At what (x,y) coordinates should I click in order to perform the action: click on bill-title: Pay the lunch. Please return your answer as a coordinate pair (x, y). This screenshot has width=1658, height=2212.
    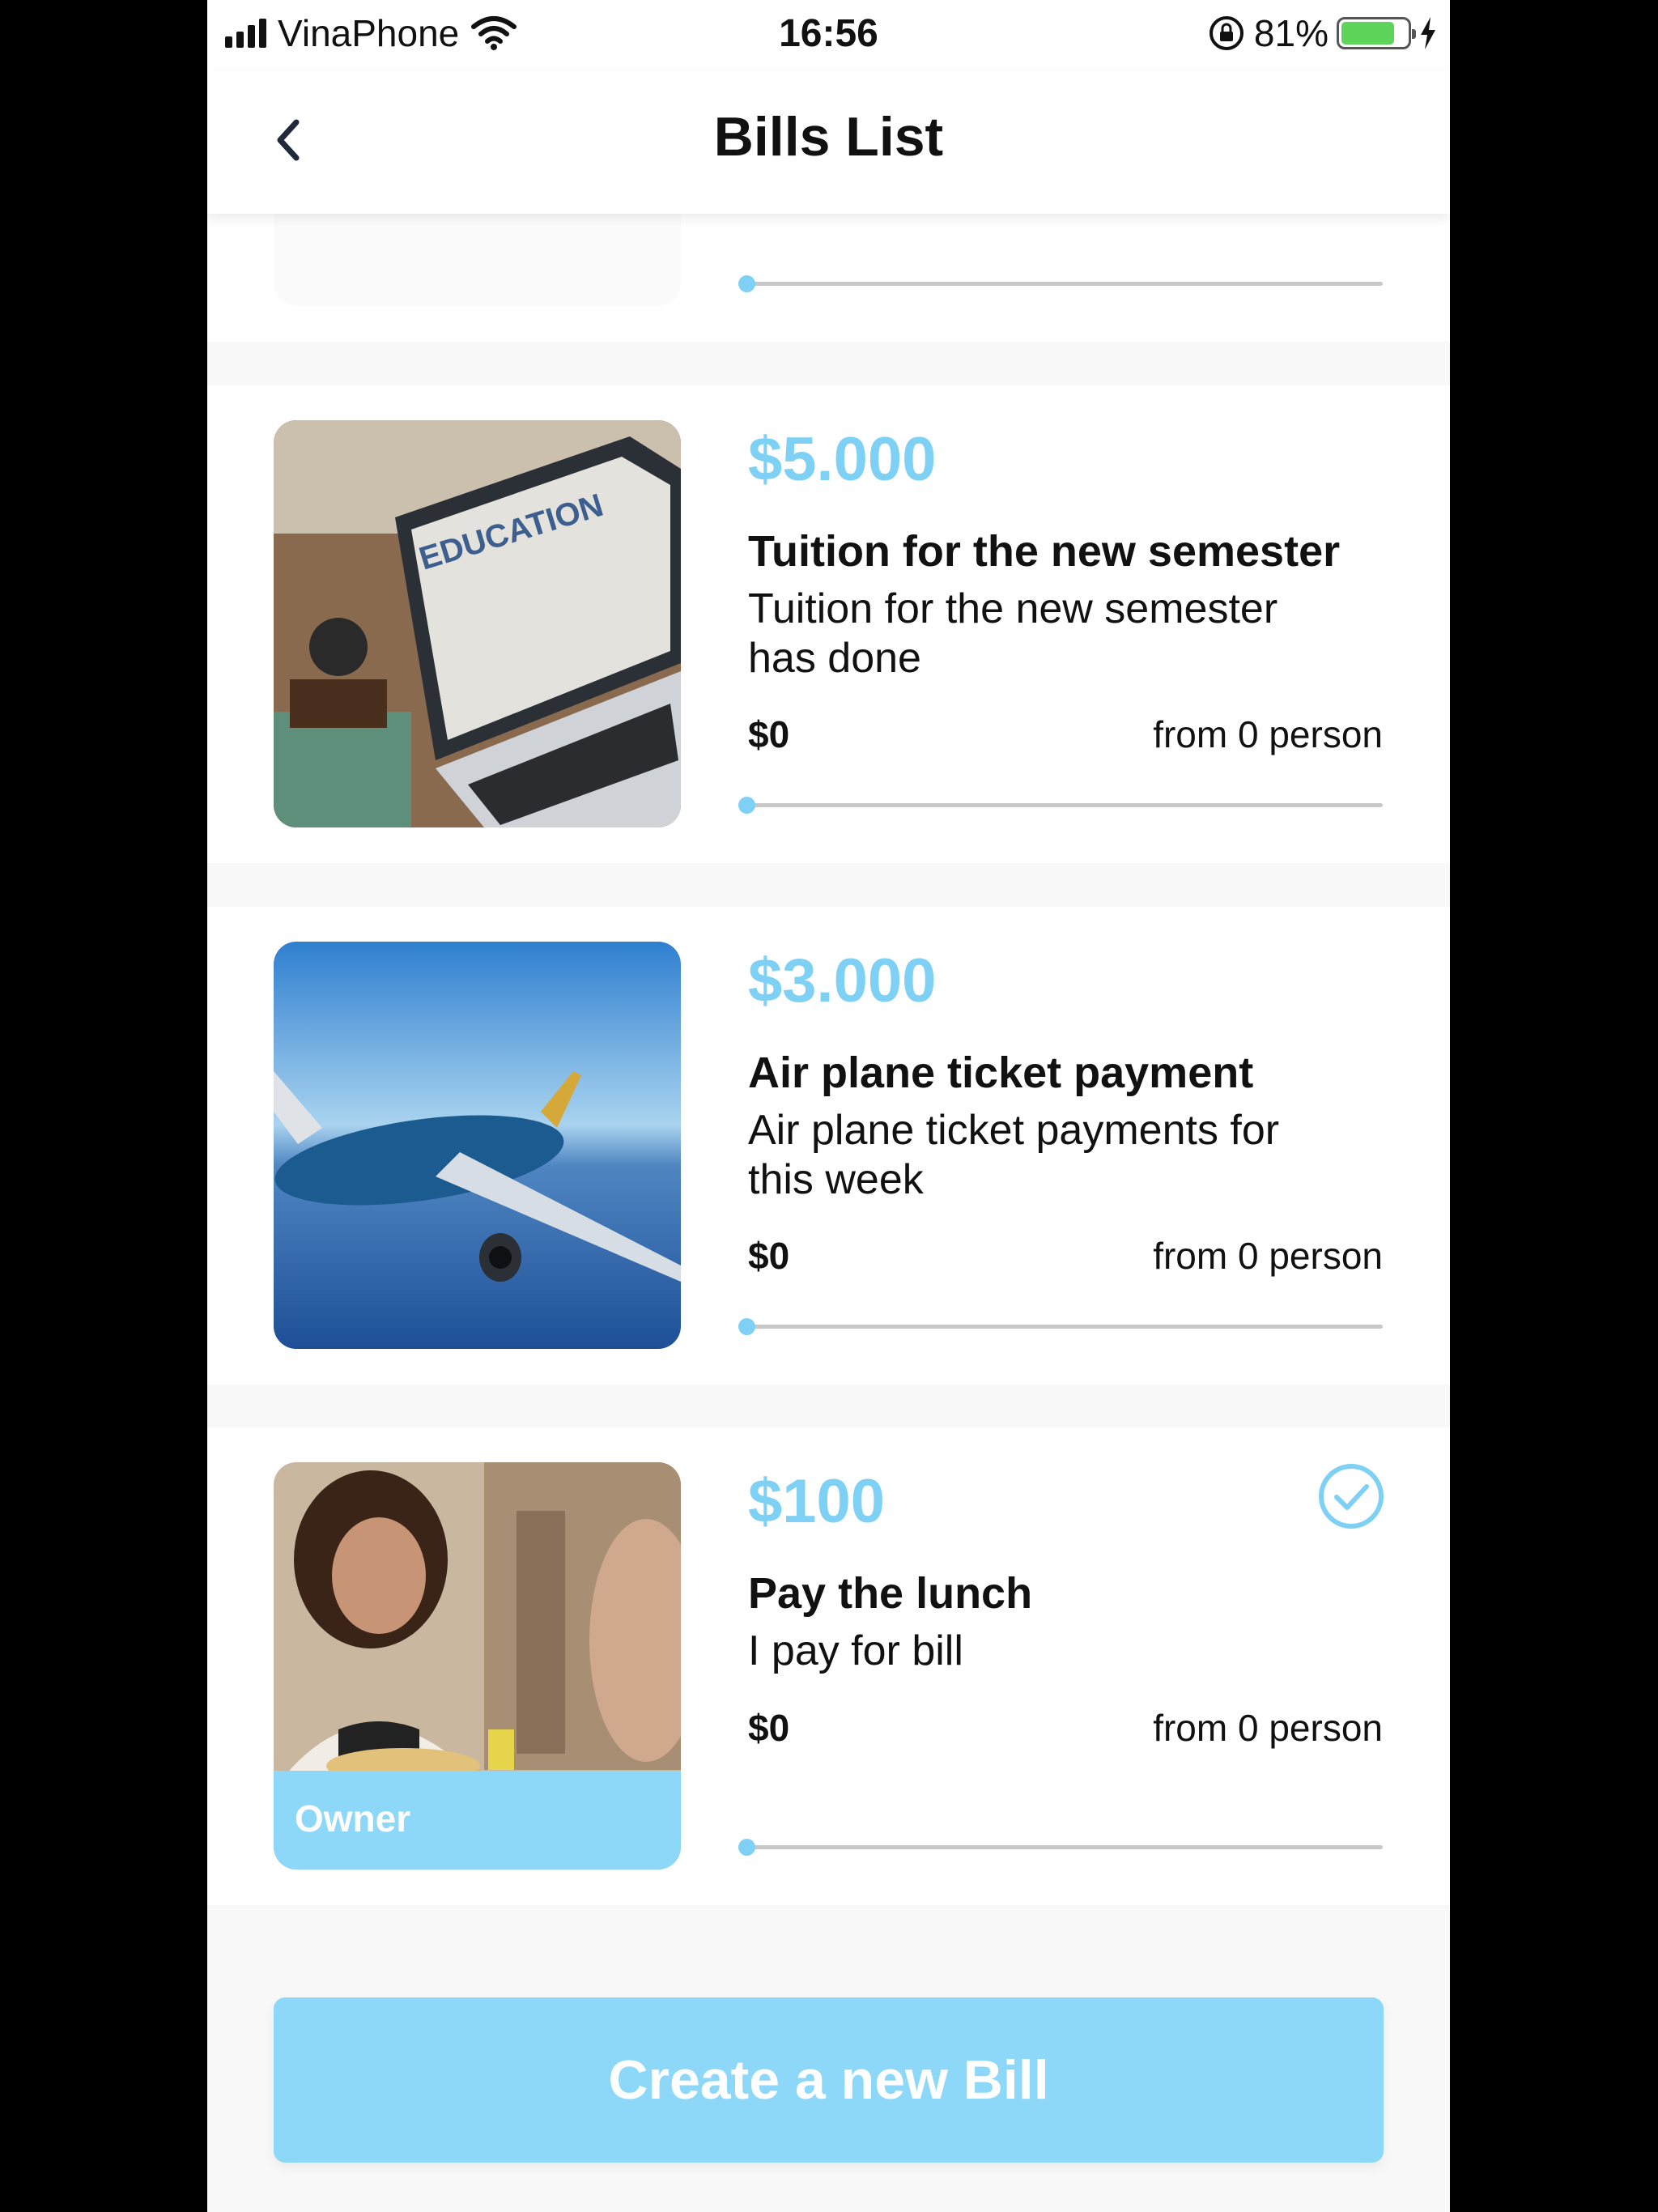
    Looking at the image, I should click on (890, 1594).